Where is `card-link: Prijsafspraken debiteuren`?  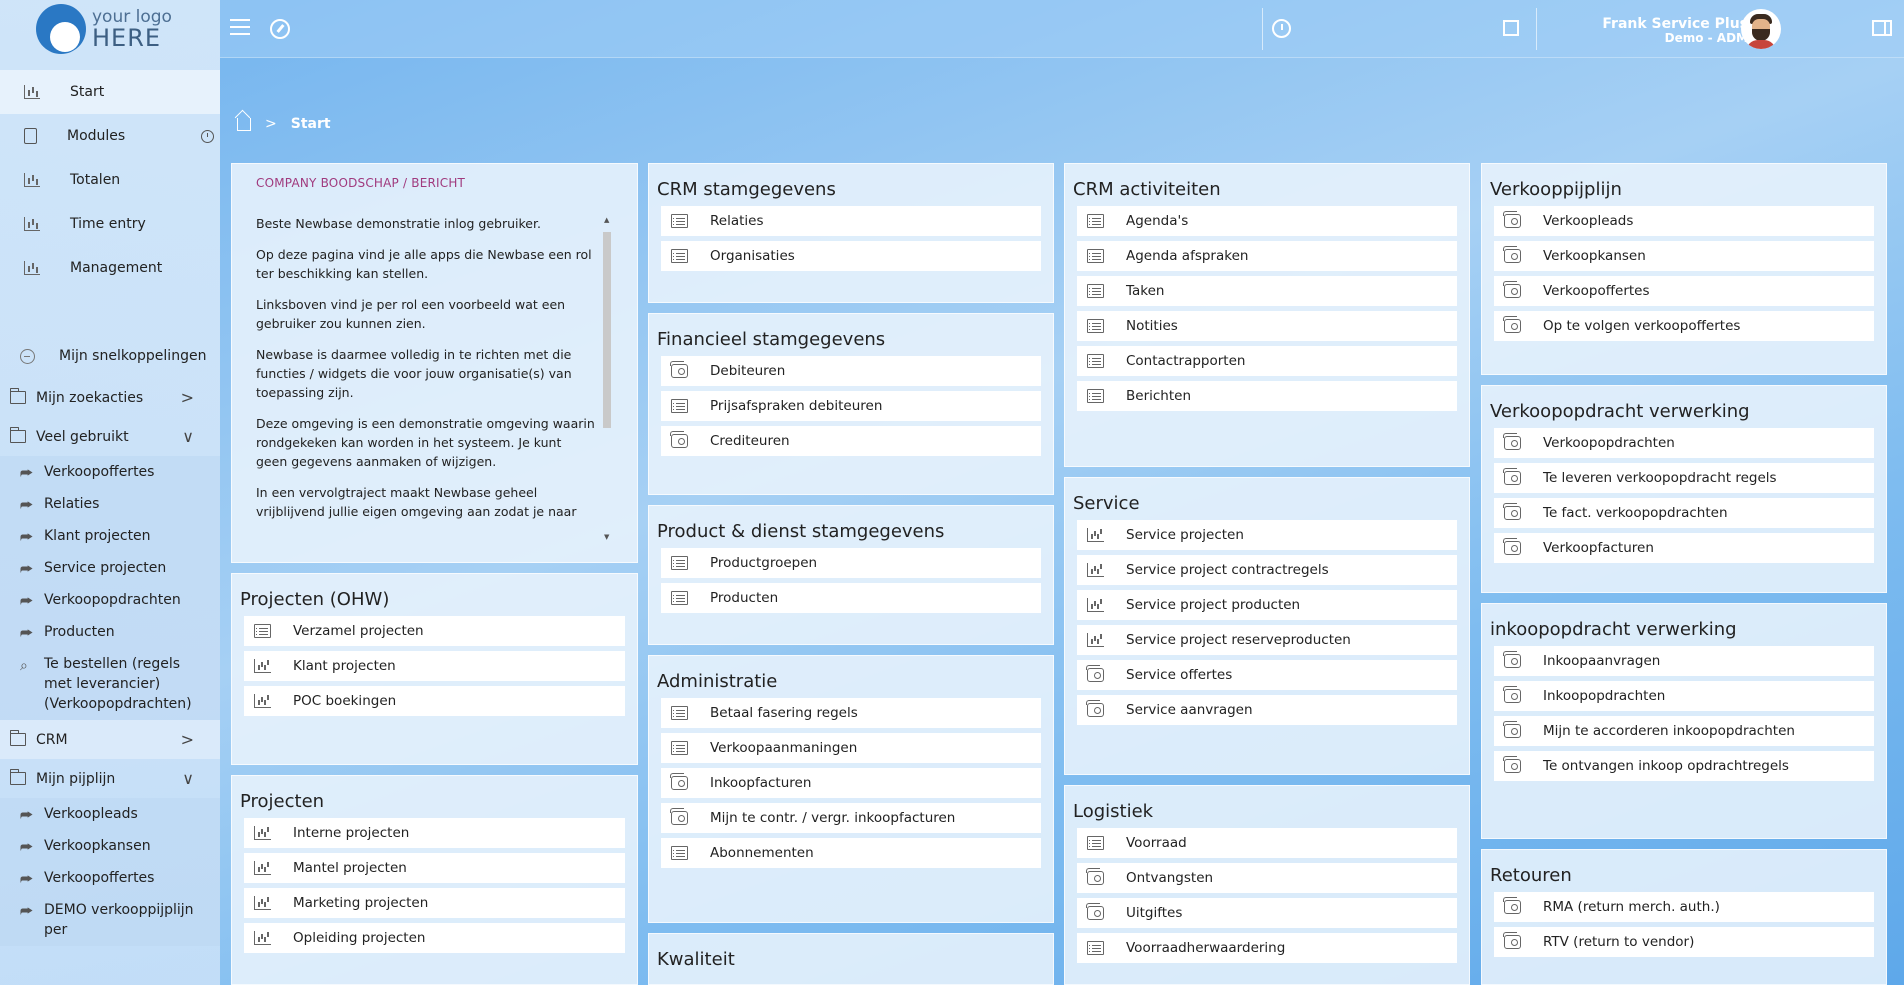
card-link: Prijsafspraken debiteuren is located at coordinates (851, 406).